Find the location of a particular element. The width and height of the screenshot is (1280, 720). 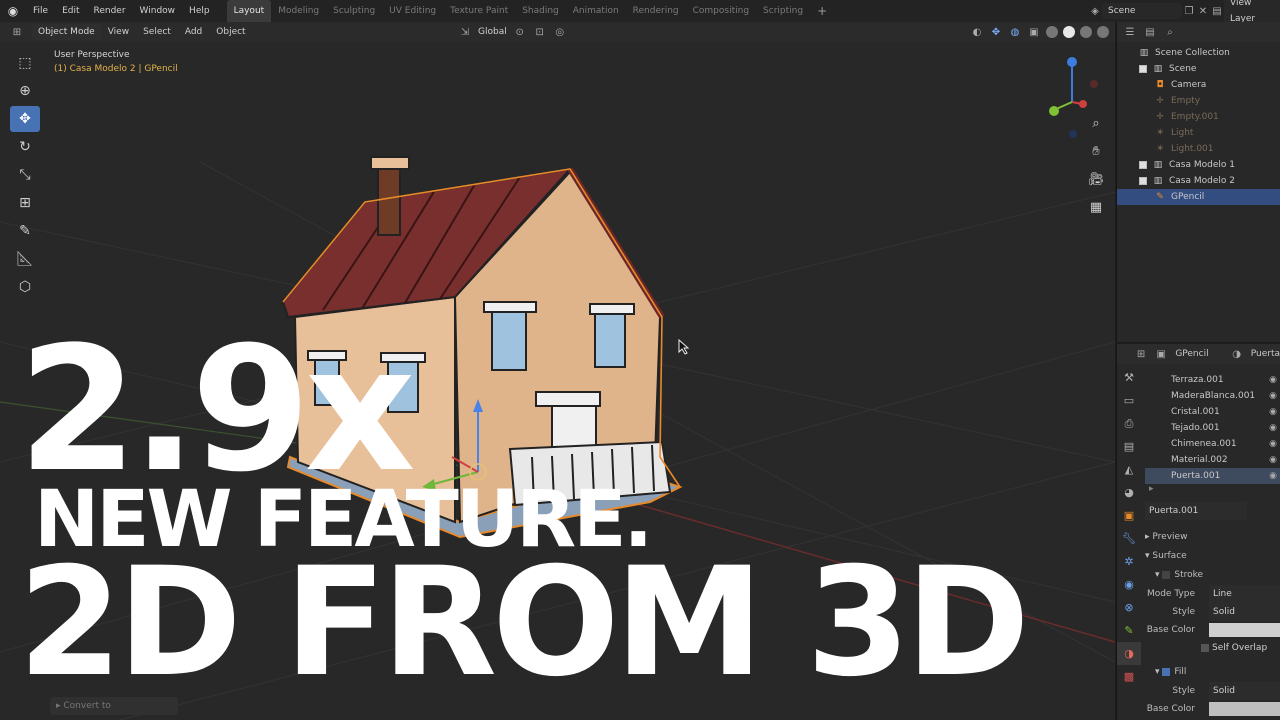

annotate-icon: ✎ is located at coordinates (25, 231).